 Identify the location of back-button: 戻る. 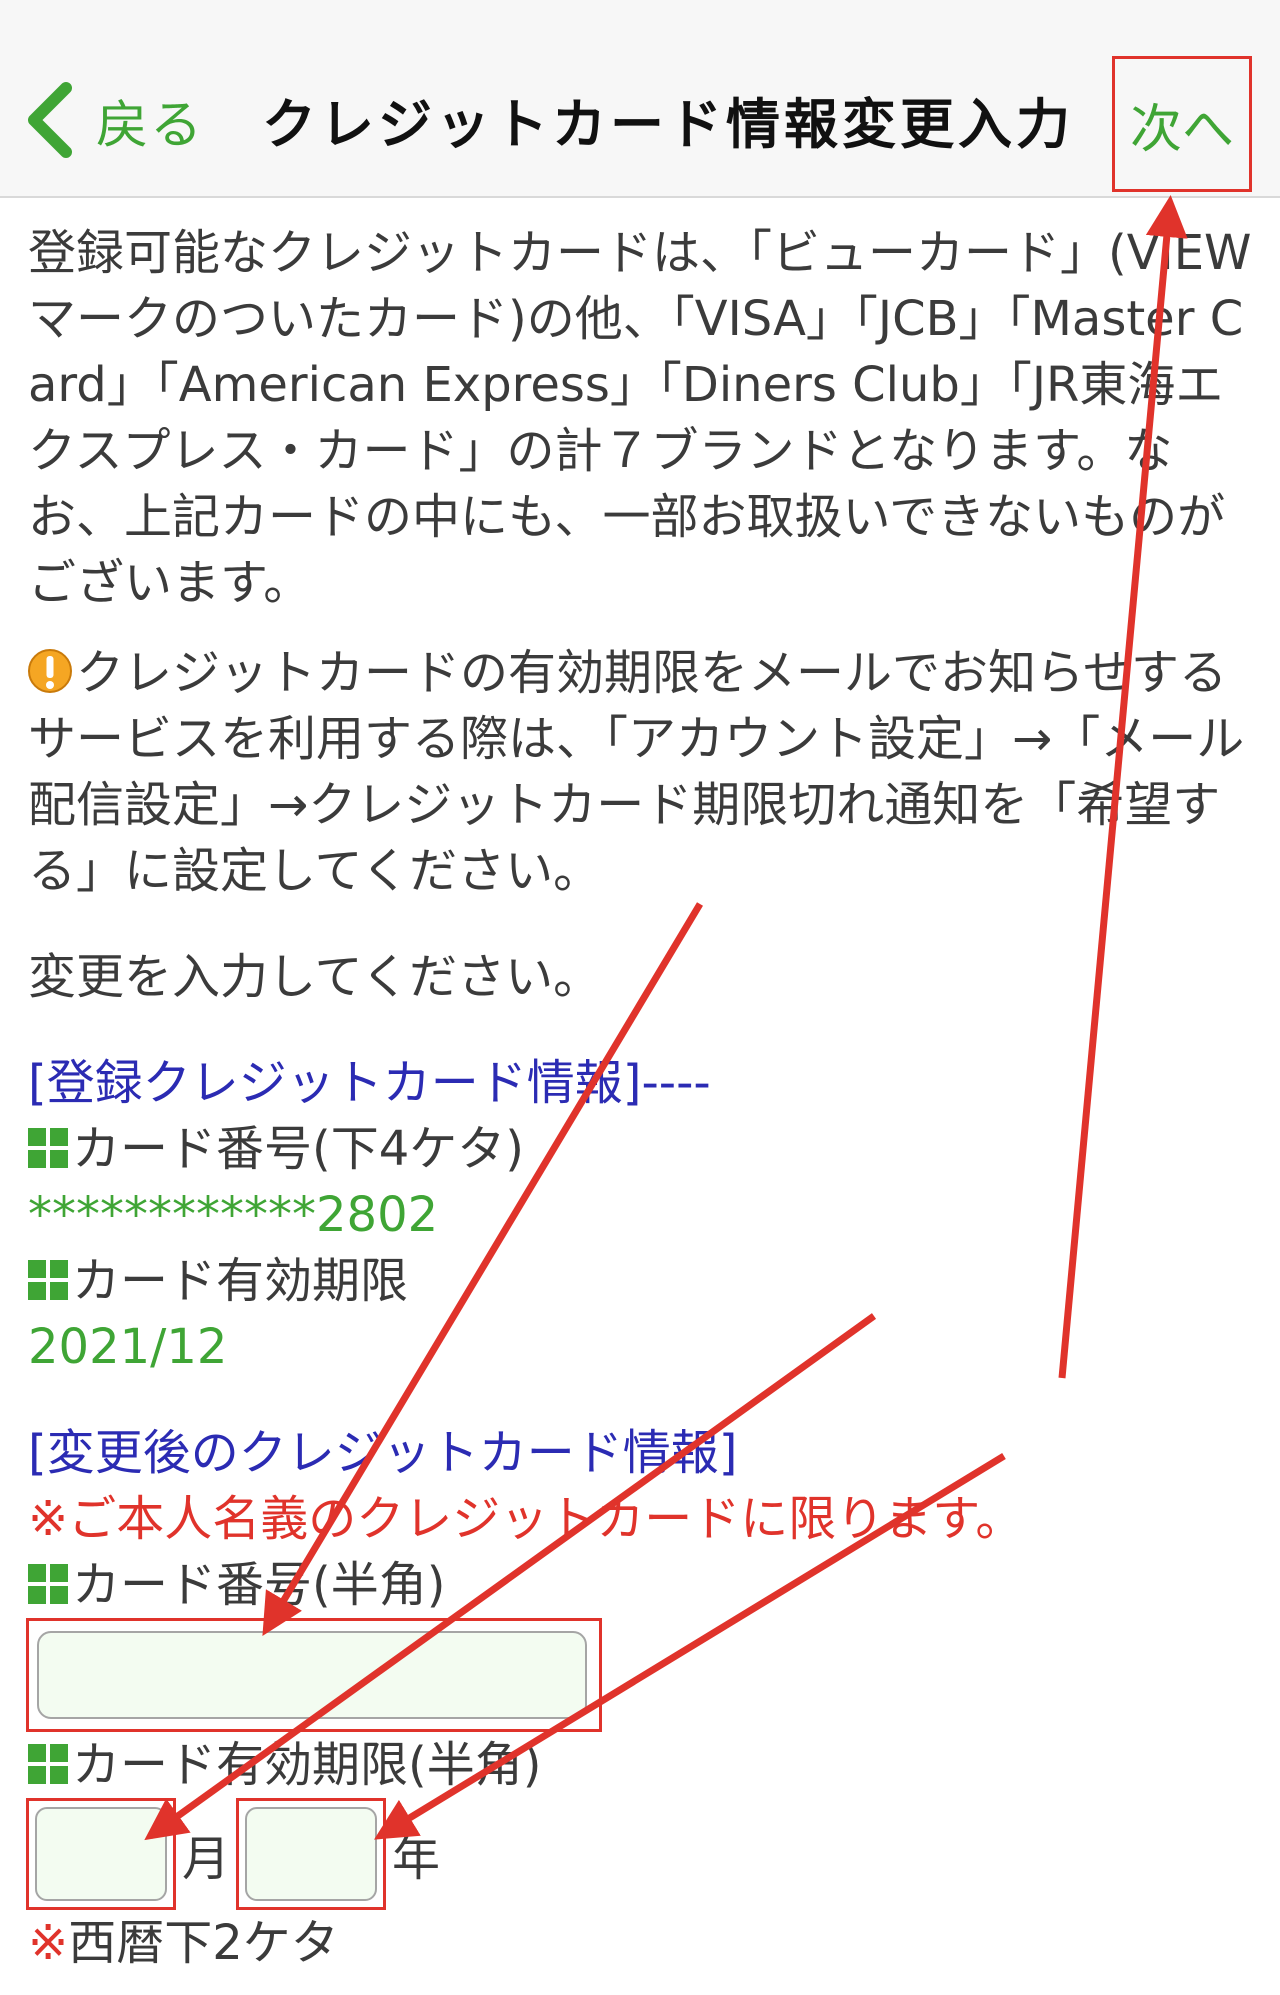
(113, 120).